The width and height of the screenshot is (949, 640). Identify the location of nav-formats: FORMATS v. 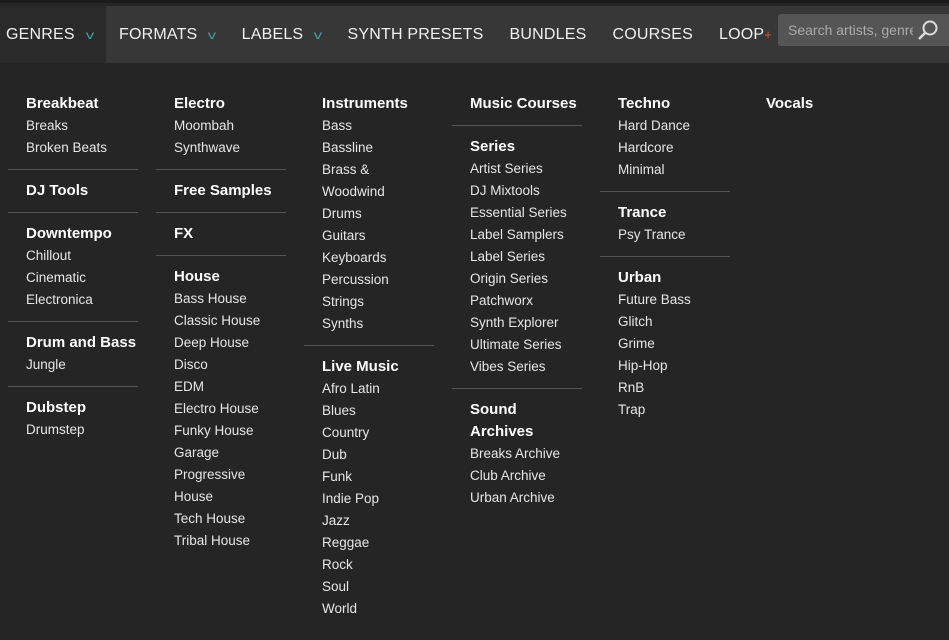
(167, 34).